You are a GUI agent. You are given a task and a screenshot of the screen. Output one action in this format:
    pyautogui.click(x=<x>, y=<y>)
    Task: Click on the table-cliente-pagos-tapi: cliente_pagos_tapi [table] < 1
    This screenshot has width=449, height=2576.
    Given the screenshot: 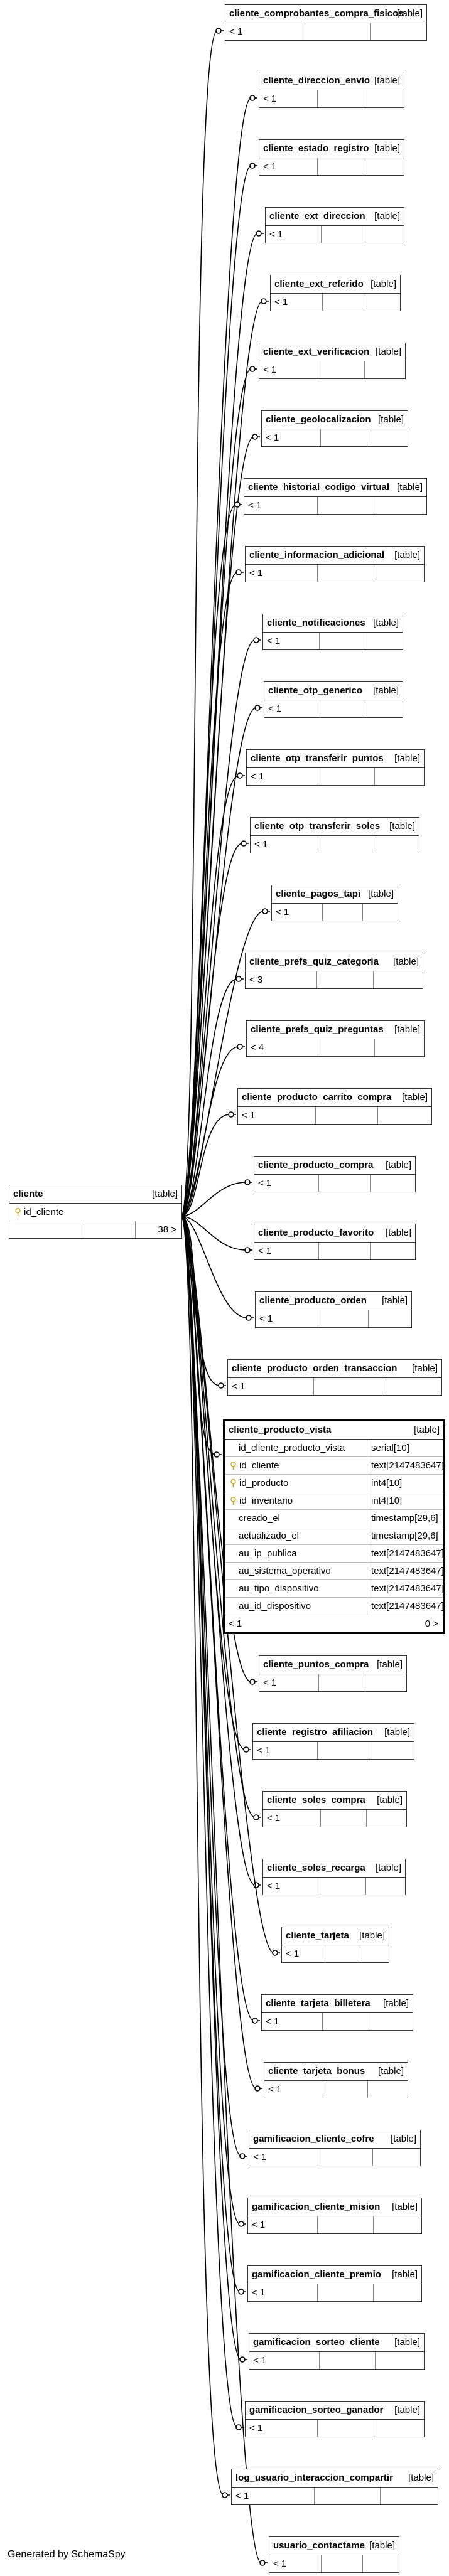 What is the action you would take?
    pyautogui.click(x=334, y=903)
    